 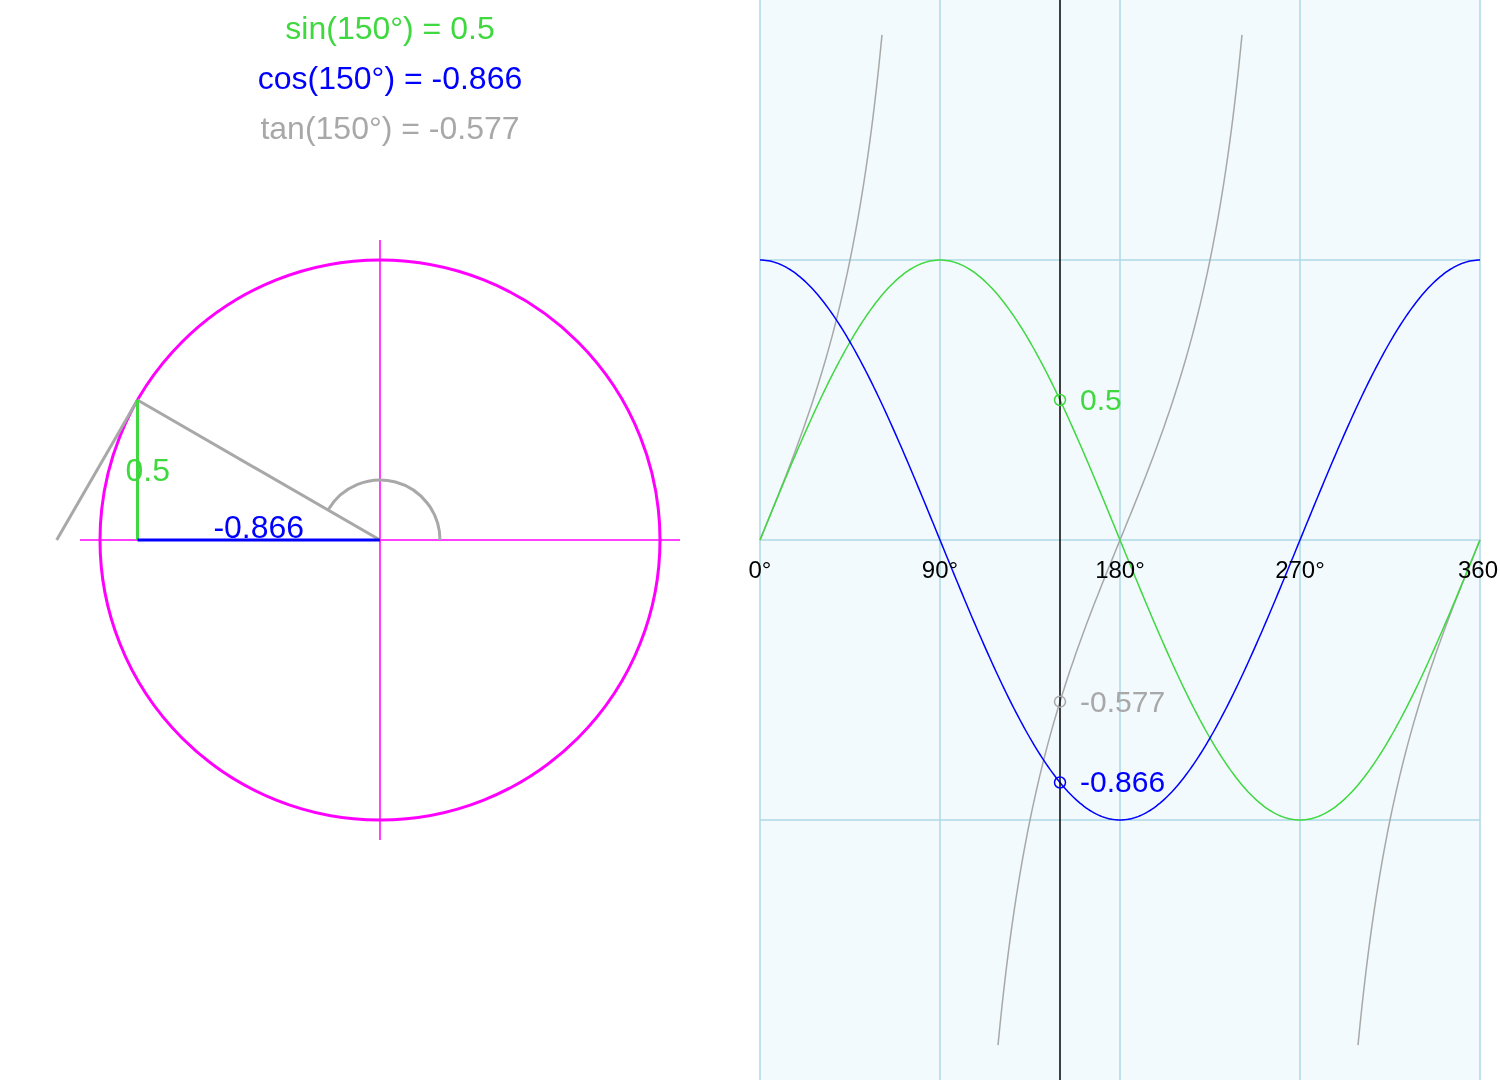 What do you see at coordinates (390, 78) in the screenshot?
I see `formula-text: cos(150°) = -0.866` at bounding box center [390, 78].